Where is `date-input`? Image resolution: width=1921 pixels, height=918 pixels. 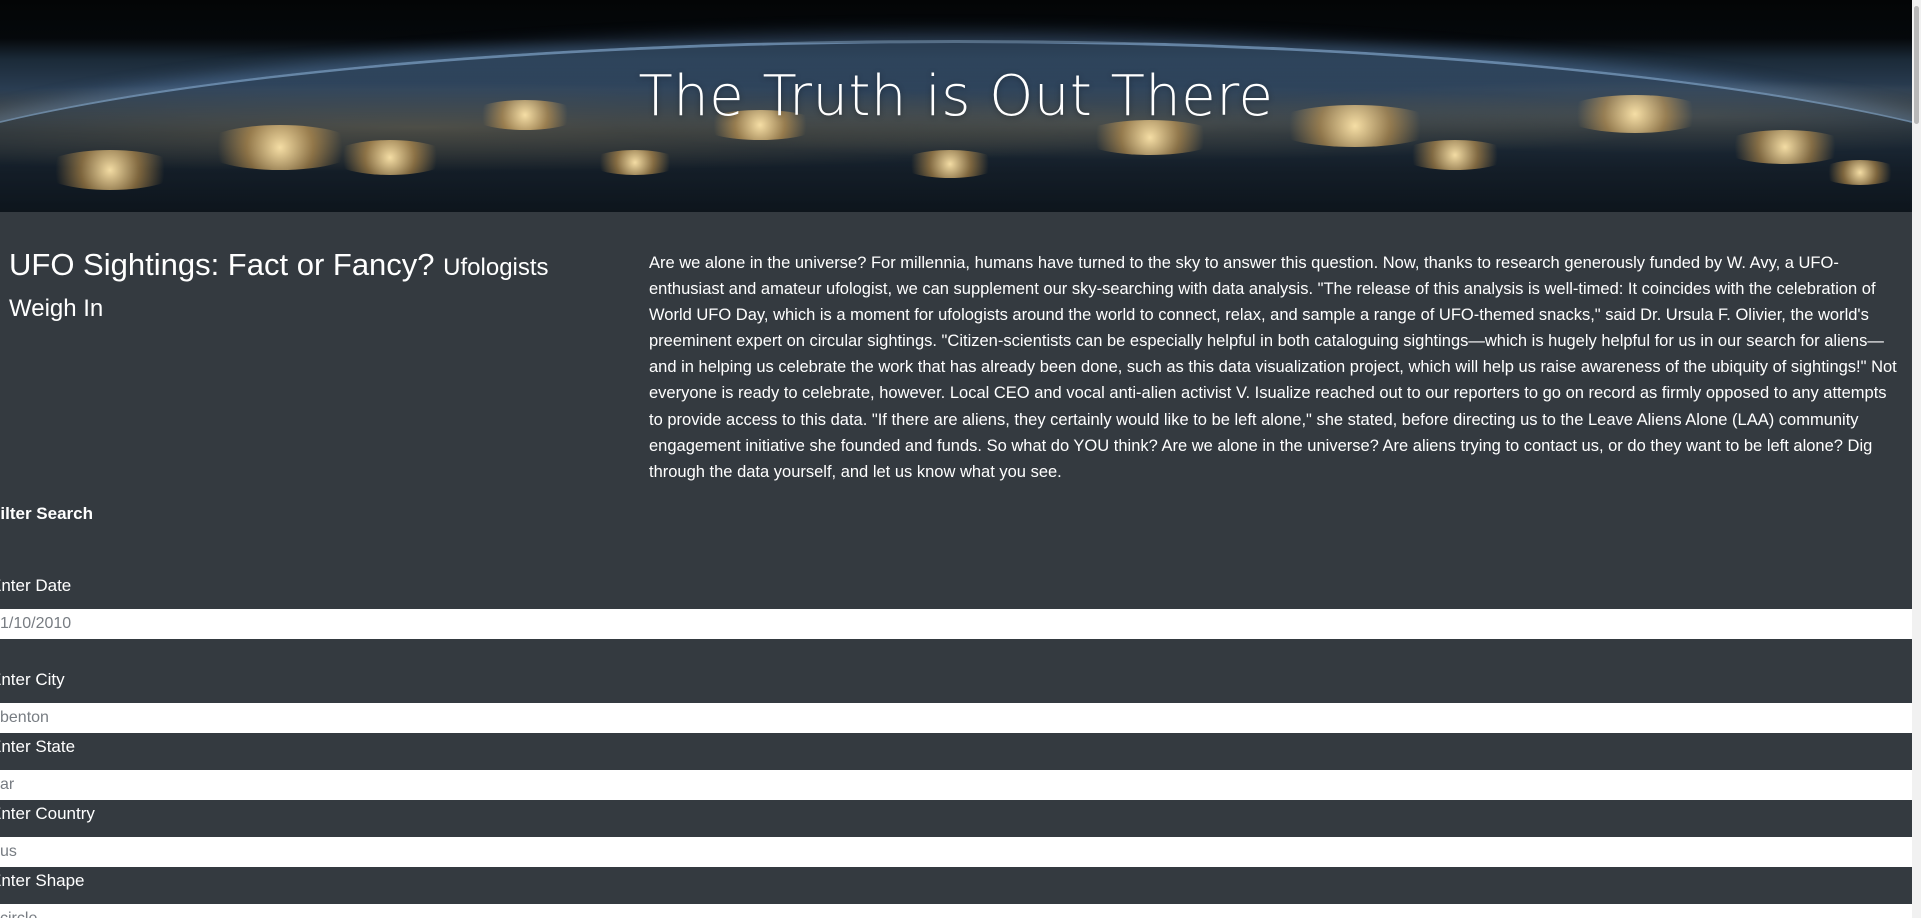 date-input is located at coordinates (956, 624).